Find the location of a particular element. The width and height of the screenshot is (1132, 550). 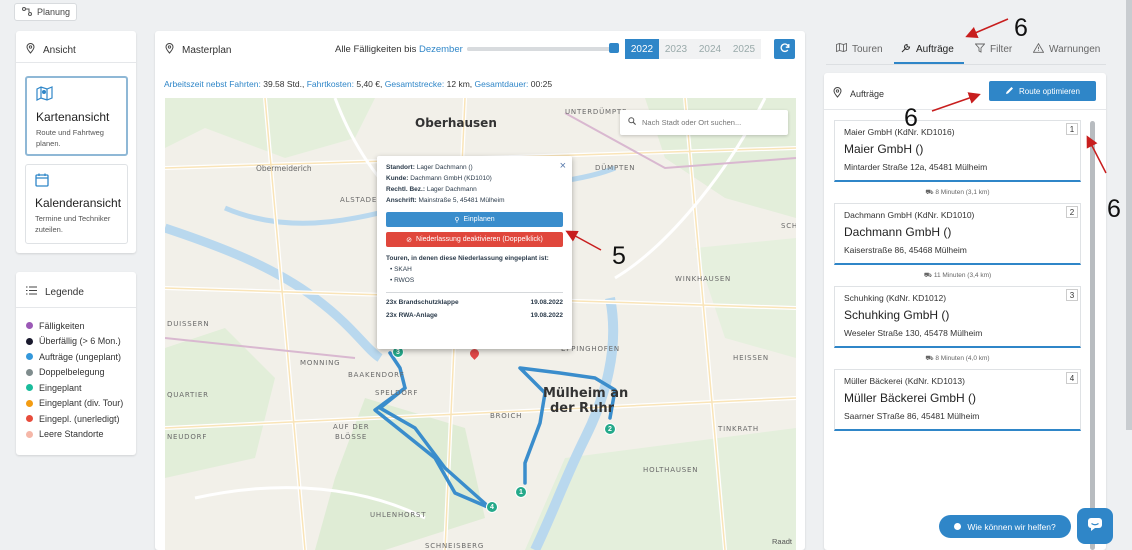

order-customer-id: Maier GmbH (KdNr. KD1016) is located at coordinates (899, 132).